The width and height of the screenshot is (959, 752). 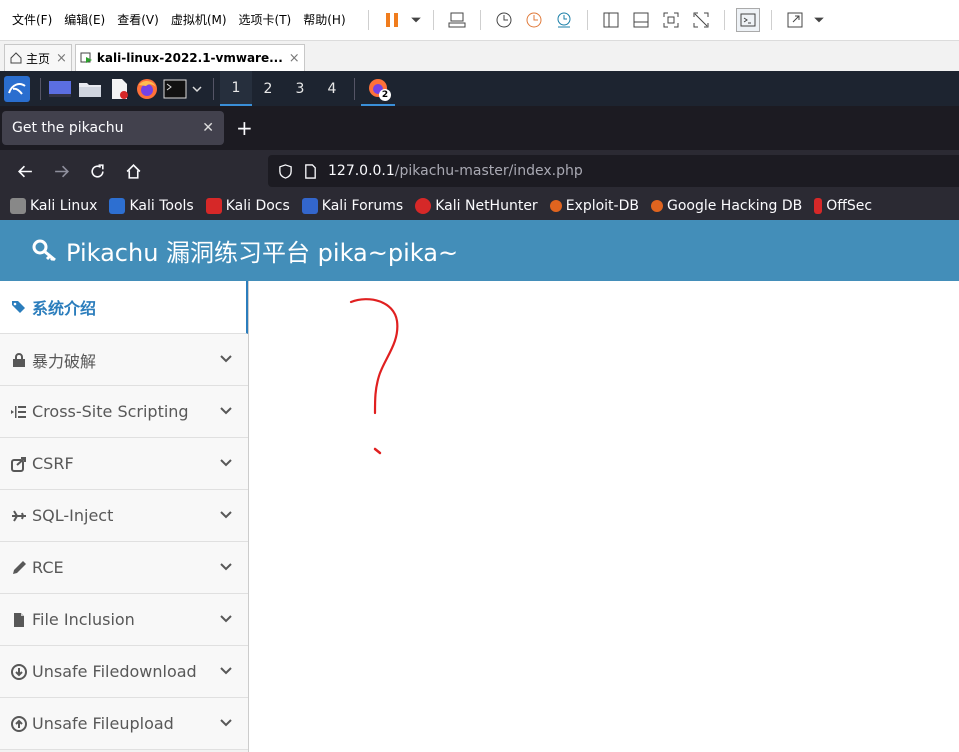 What do you see at coordinates (656, 206) in the screenshot?
I see `ghdb-icon` at bounding box center [656, 206].